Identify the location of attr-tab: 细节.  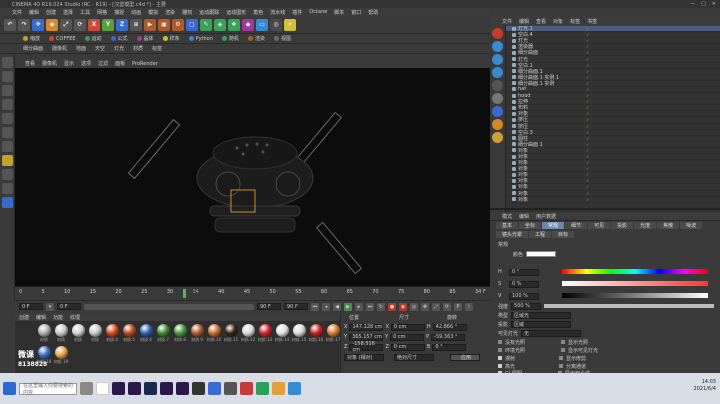
(576, 225).